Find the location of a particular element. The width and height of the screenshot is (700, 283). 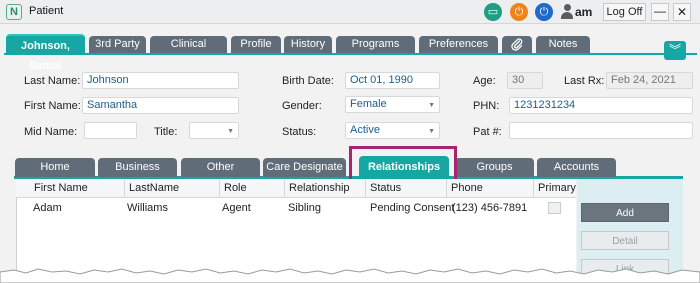

tab-home: Home is located at coordinates (55, 167).